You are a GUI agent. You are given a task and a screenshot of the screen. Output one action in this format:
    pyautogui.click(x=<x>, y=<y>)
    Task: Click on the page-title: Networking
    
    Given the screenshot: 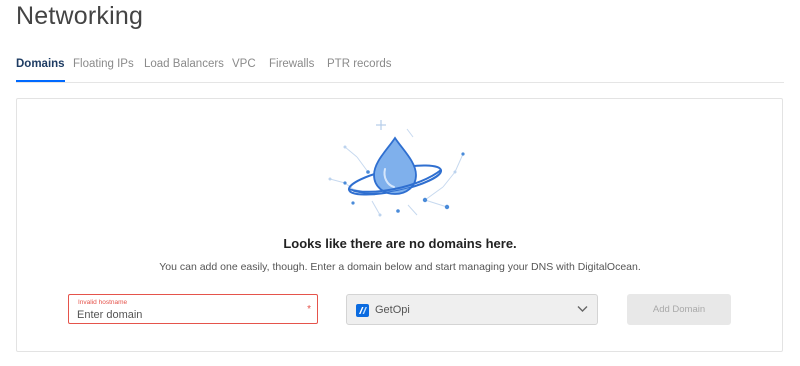 What is the action you would take?
    pyautogui.click(x=80, y=16)
    